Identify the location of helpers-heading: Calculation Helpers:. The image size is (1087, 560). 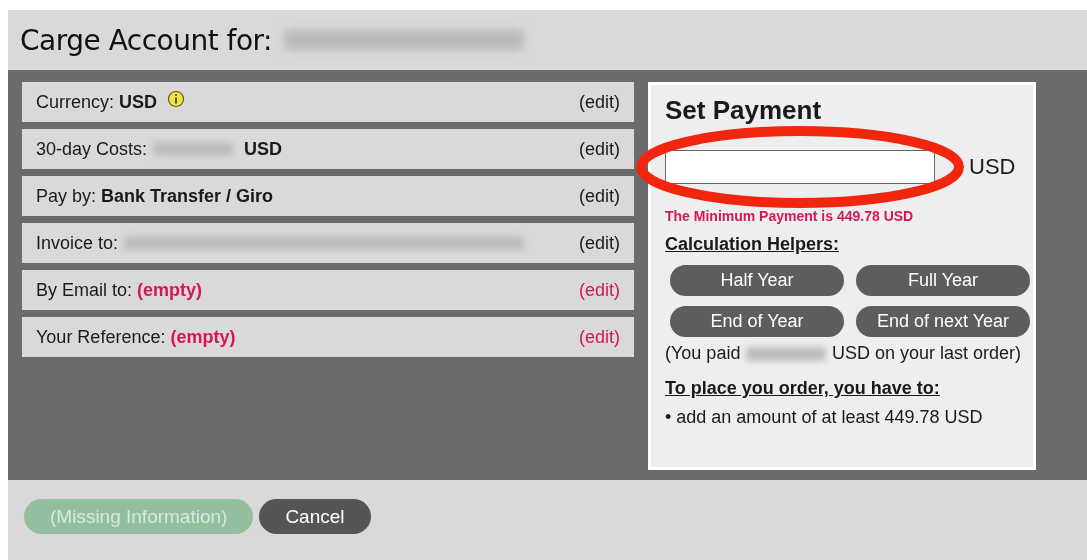
(753, 244).